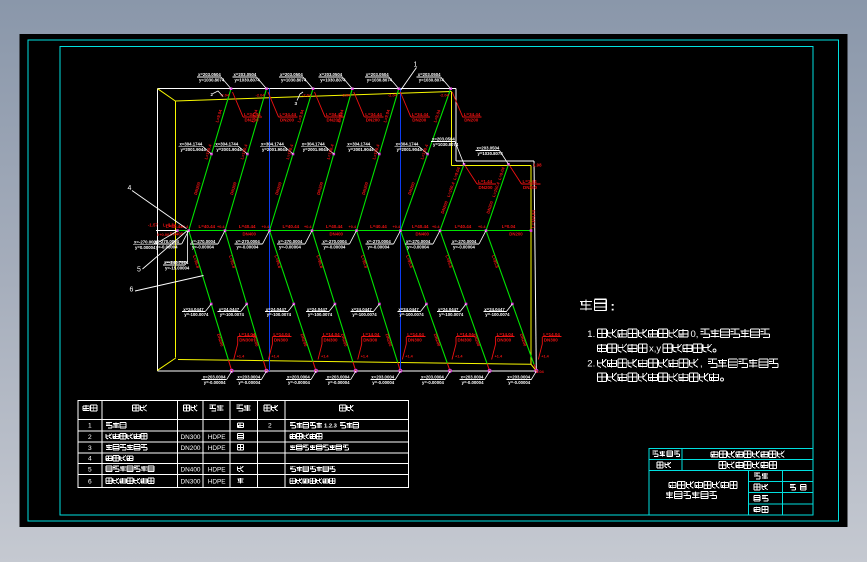 Image resolution: width=867 pixels, height=562 pixels. I want to click on svg-text: 3, so click(90, 448).